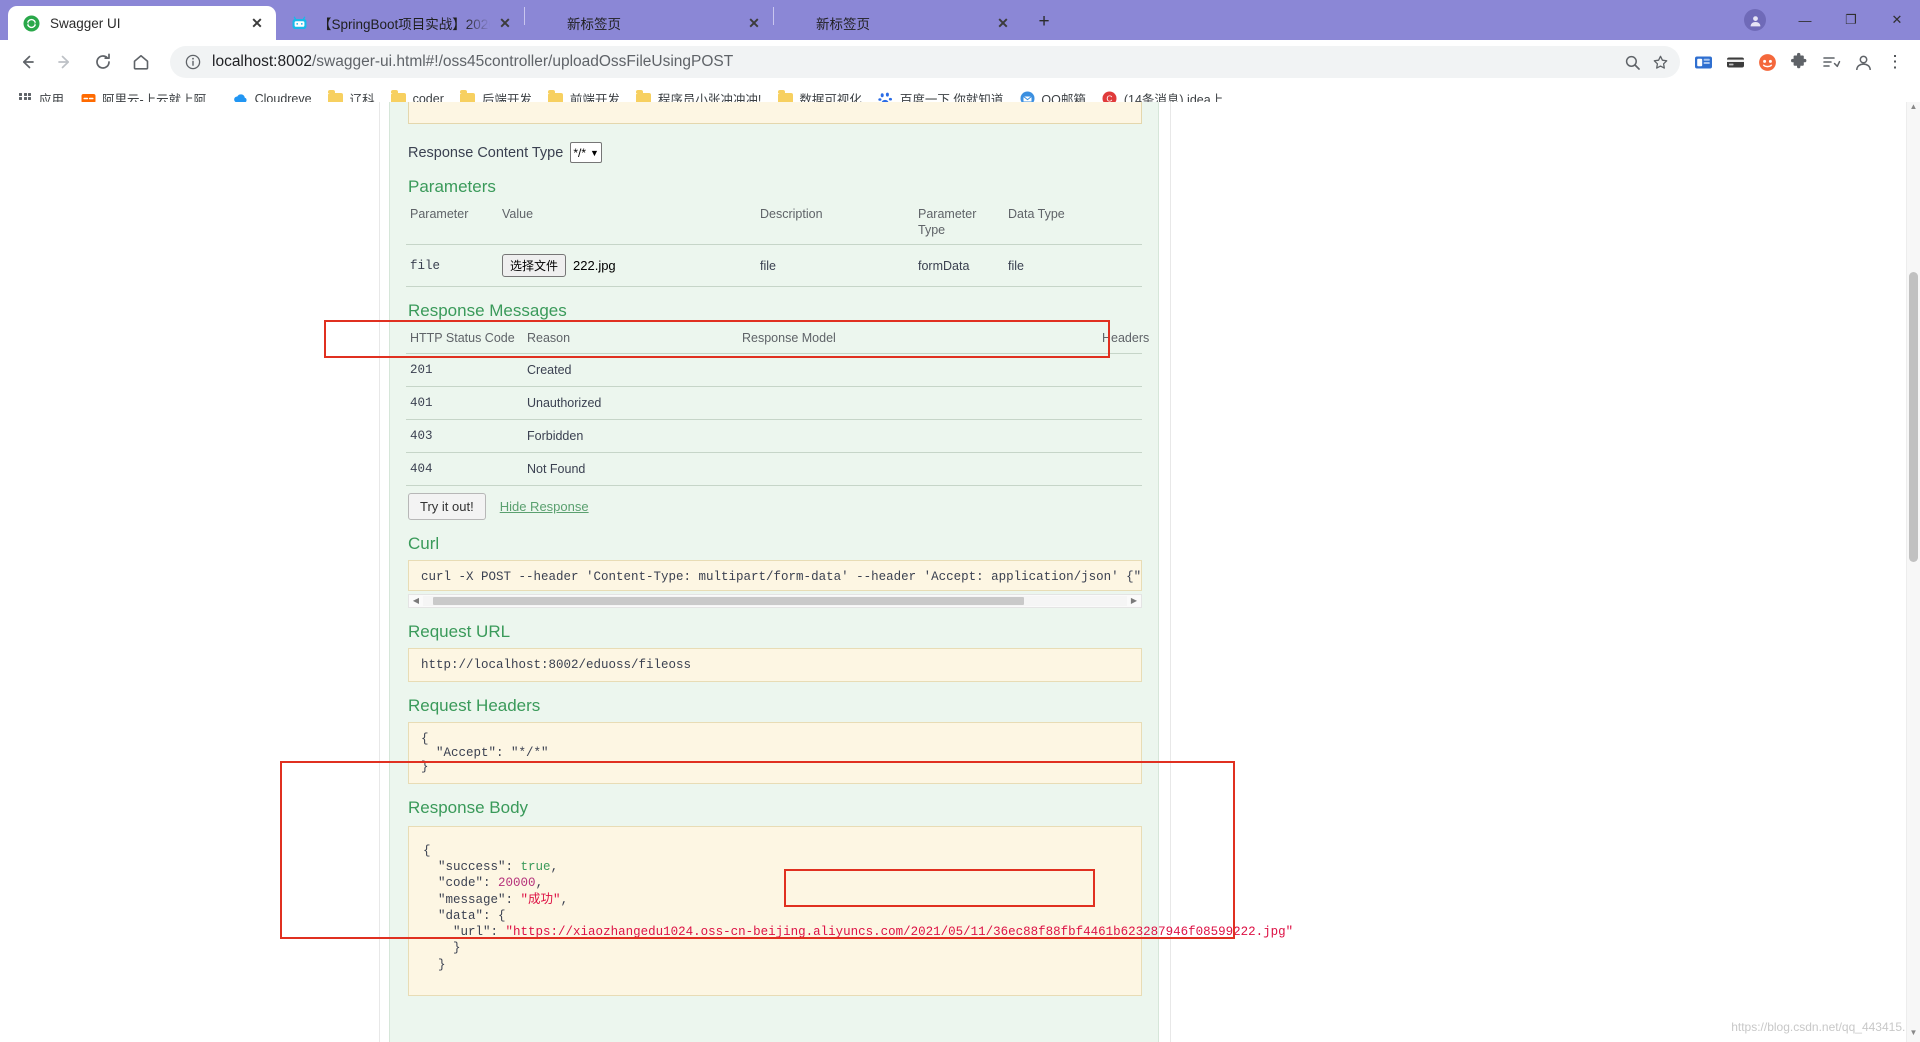 The image size is (1920, 1042). I want to click on response-body-title: Response Body, so click(468, 807).